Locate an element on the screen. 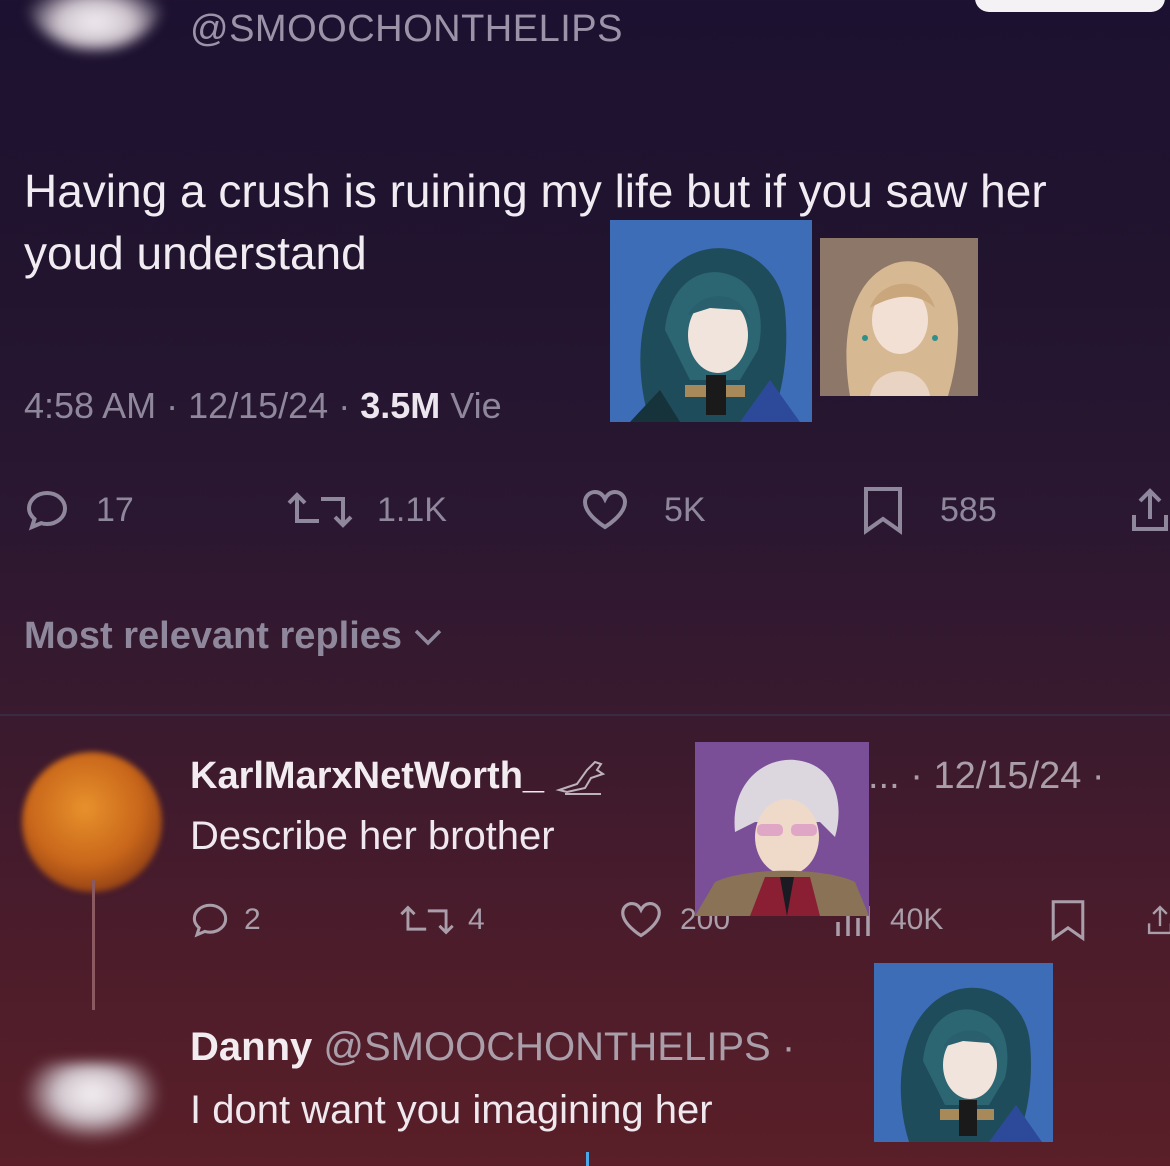 This screenshot has height=1166, width=1170. like-count: 5K is located at coordinates (685, 509).